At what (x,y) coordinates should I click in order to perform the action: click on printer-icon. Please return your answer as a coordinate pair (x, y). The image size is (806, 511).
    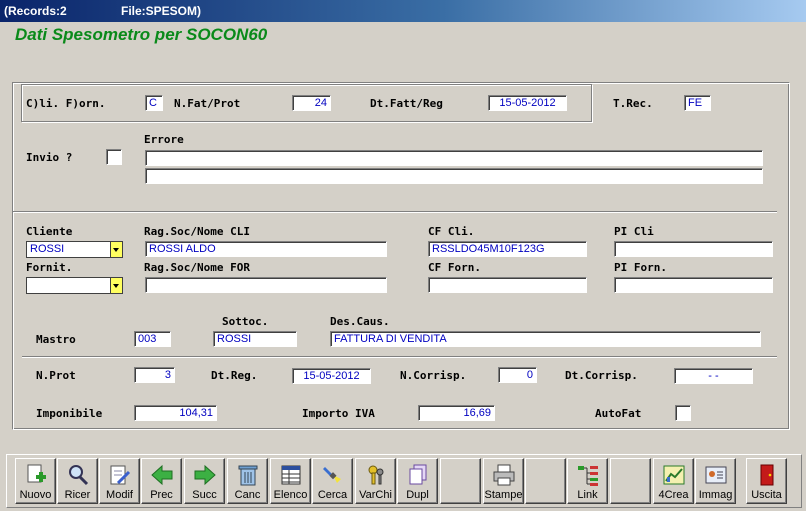
    Looking at the image, I should click on (504, 475).